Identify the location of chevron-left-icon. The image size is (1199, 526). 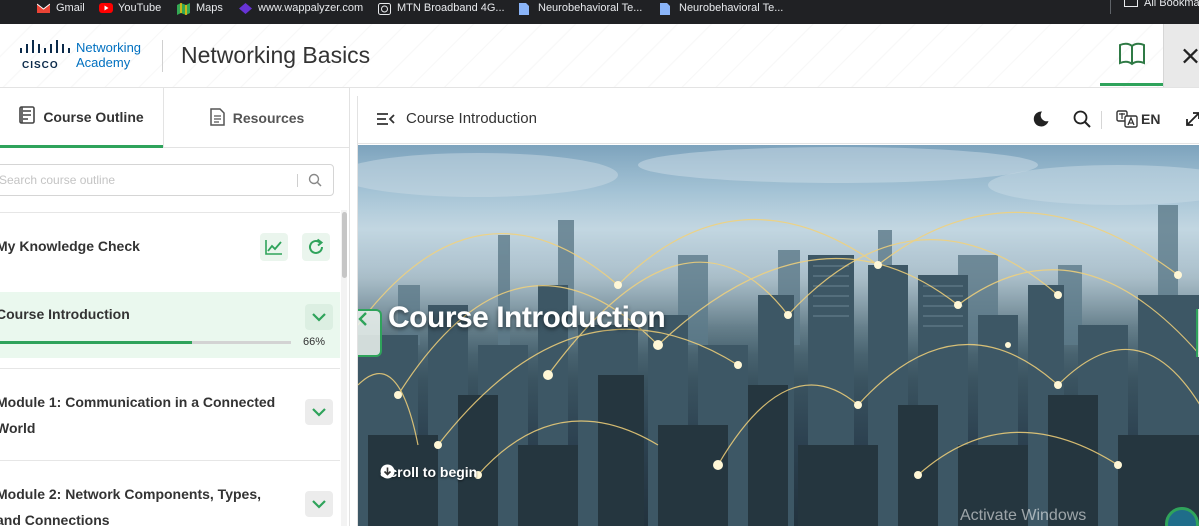
(362, 319).